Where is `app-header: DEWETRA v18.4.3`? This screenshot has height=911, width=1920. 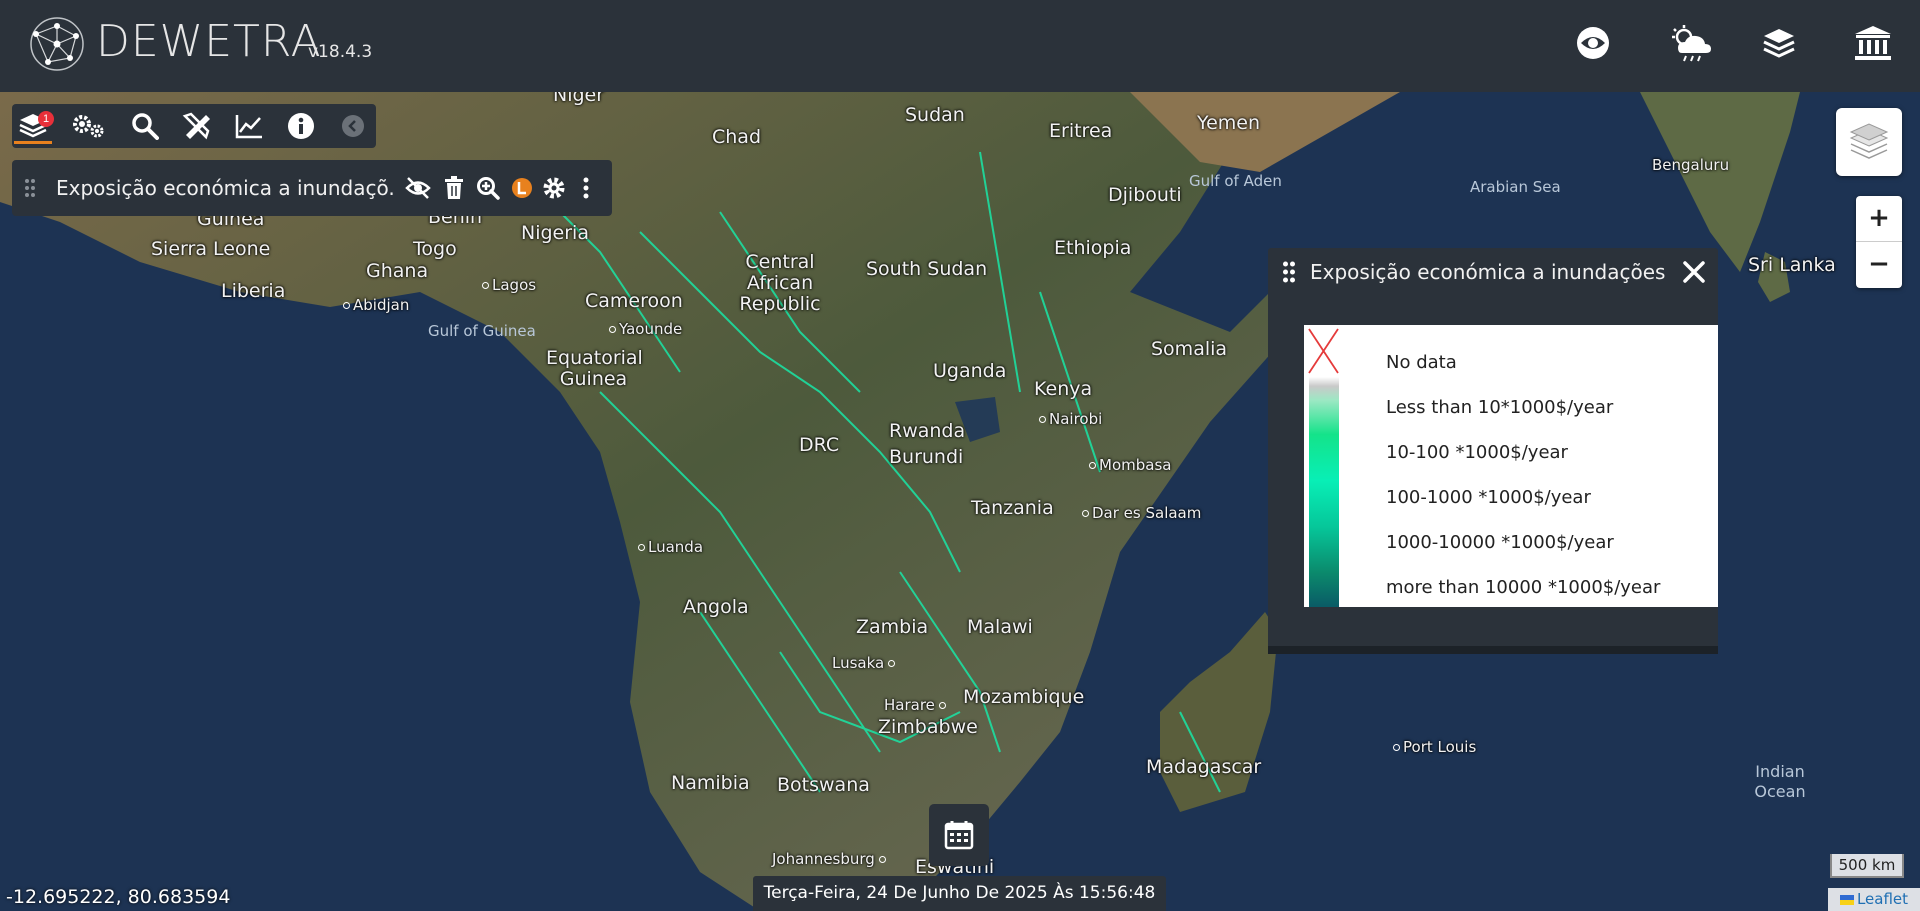
app-header: DEWETRA v18.4.3 is located at coordinates (960, 46).